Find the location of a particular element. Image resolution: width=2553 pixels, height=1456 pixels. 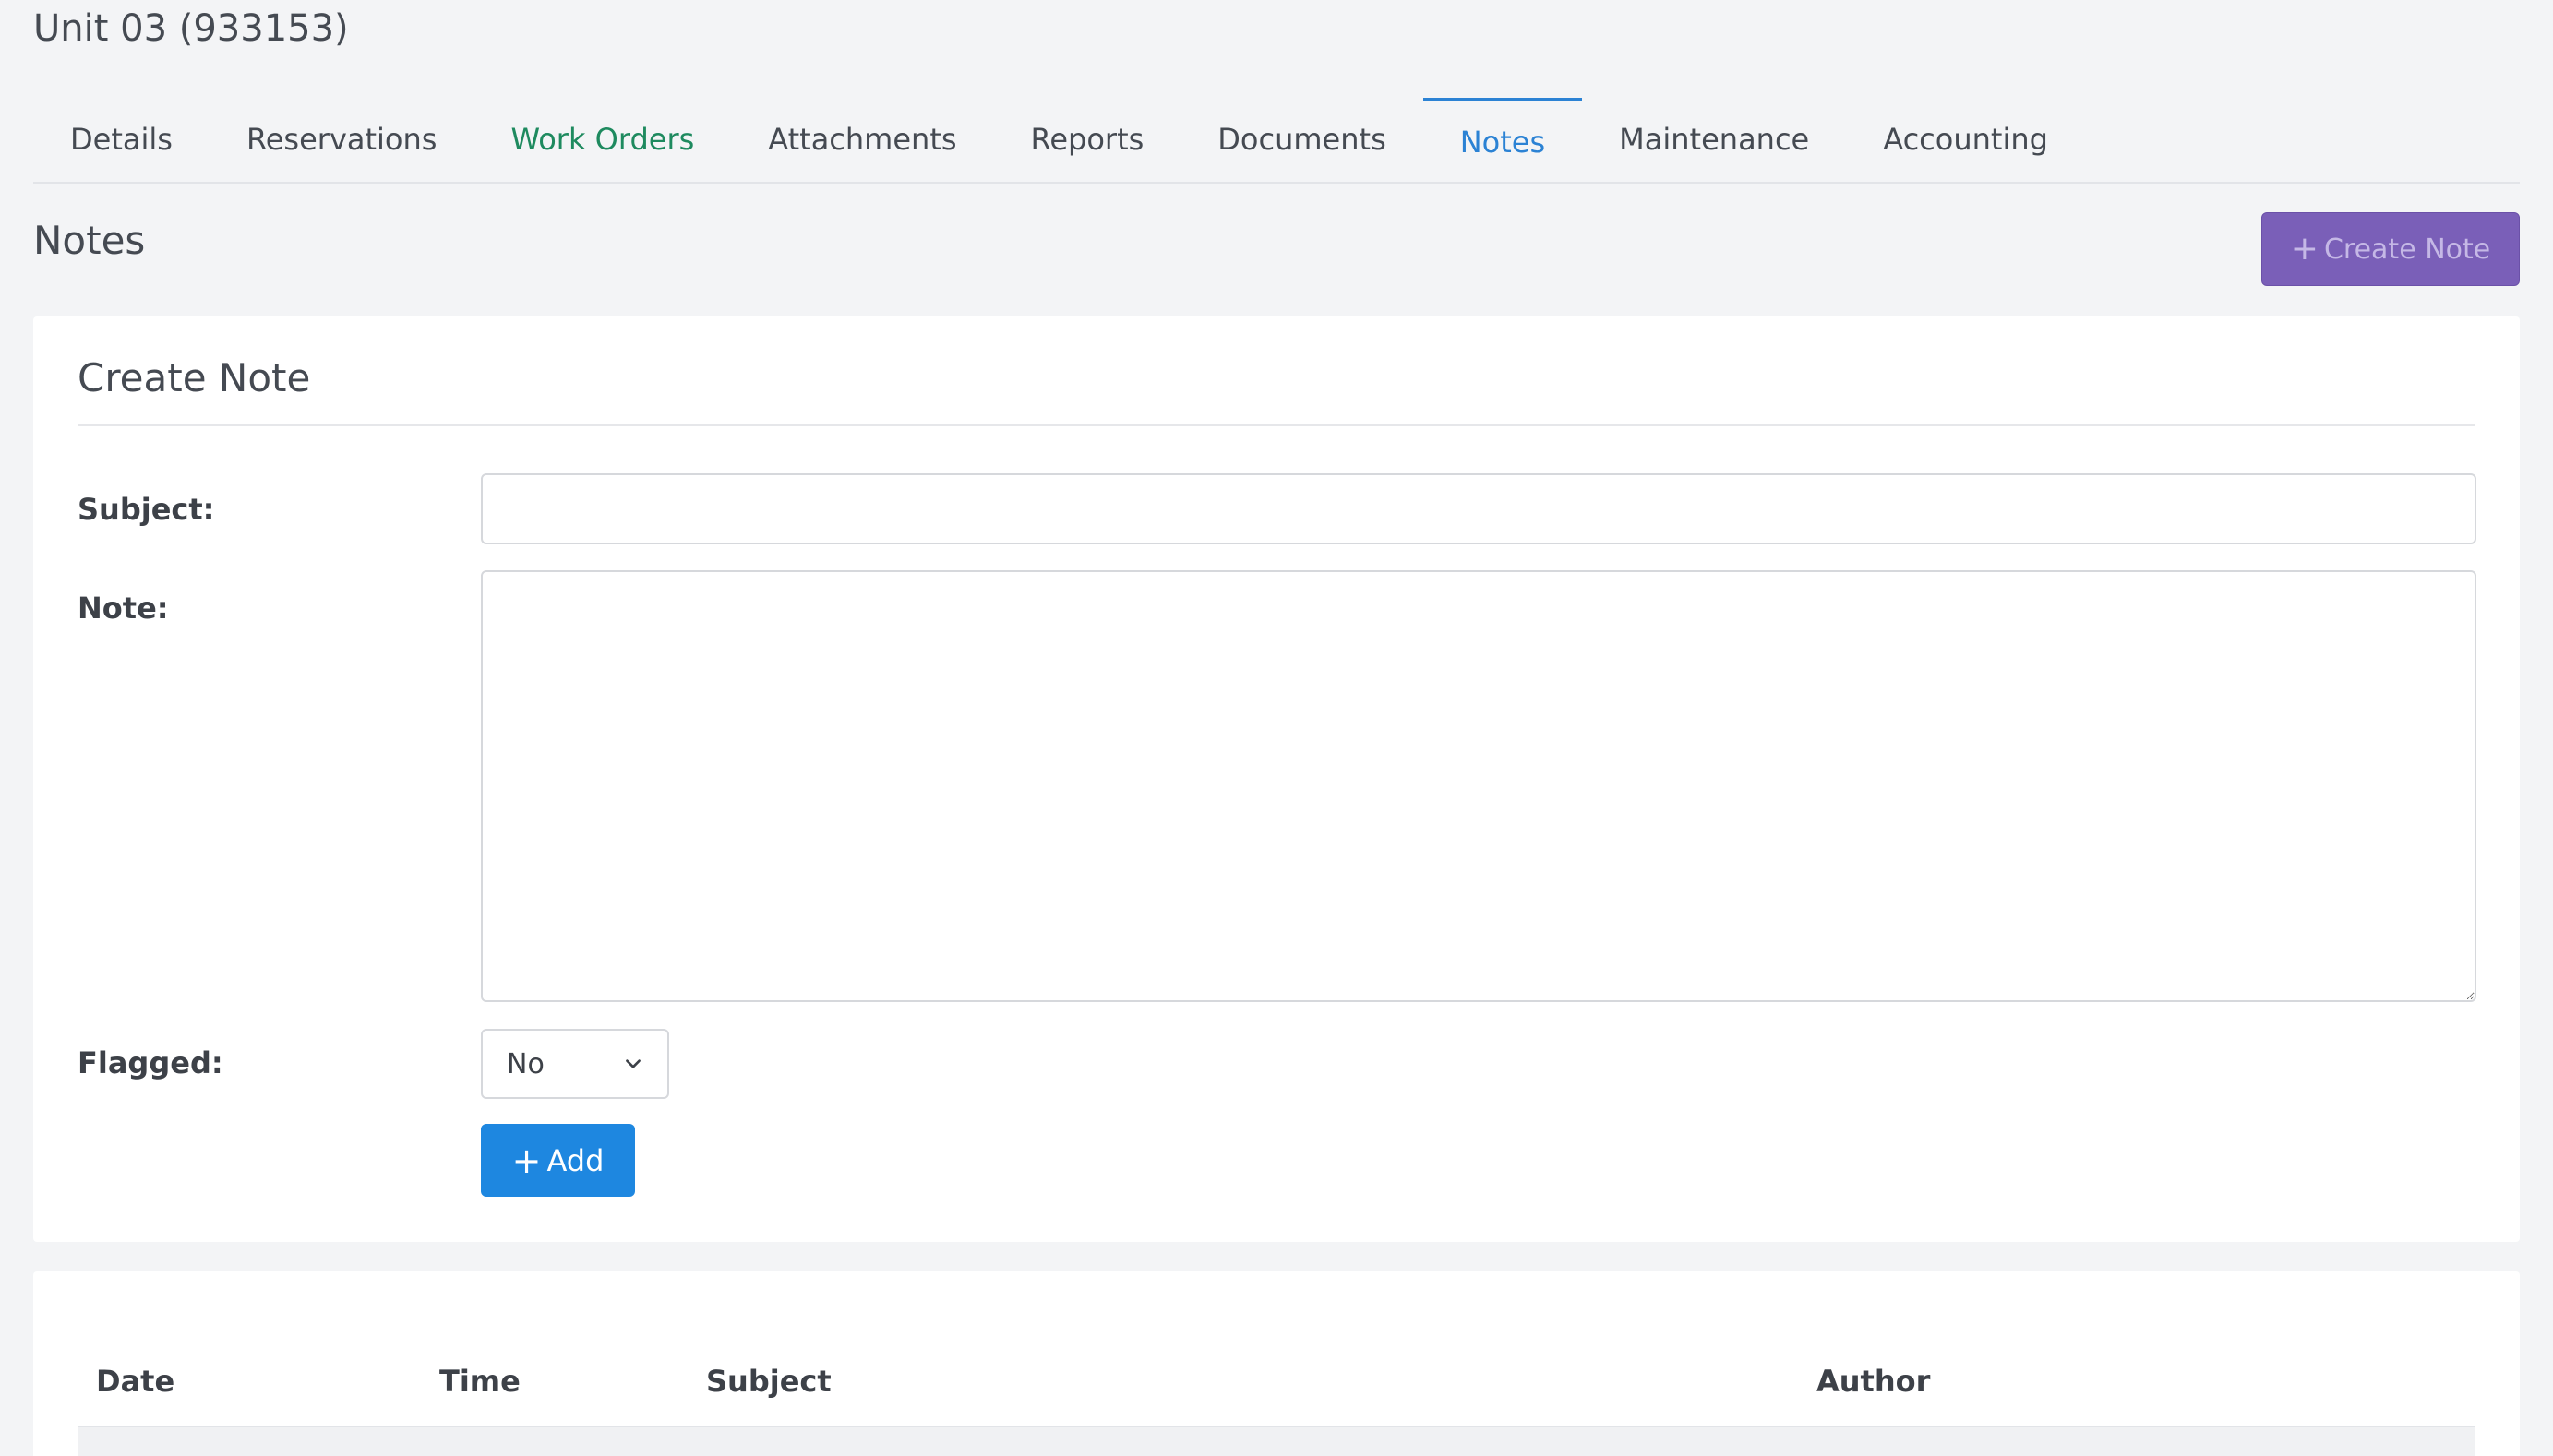

form-divider is located at coordinates (1276, 425).